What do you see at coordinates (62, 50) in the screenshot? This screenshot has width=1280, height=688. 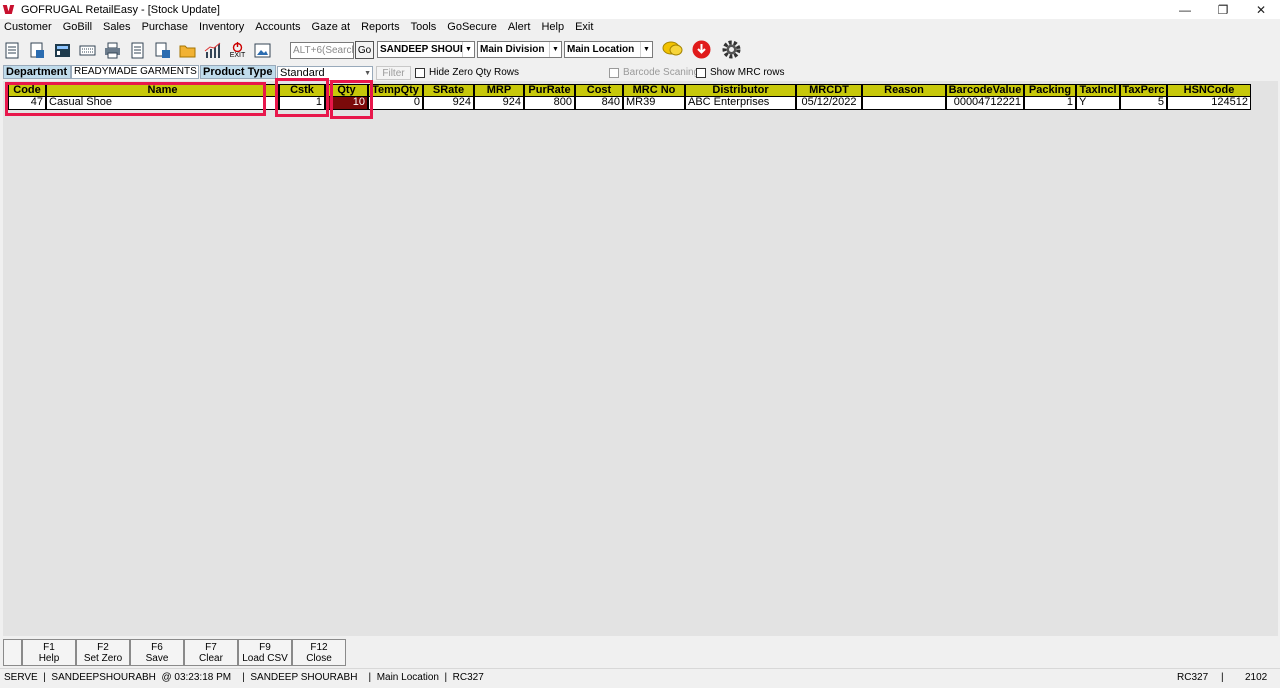 I see `calculator-icon` at bounding box center [62, 50].